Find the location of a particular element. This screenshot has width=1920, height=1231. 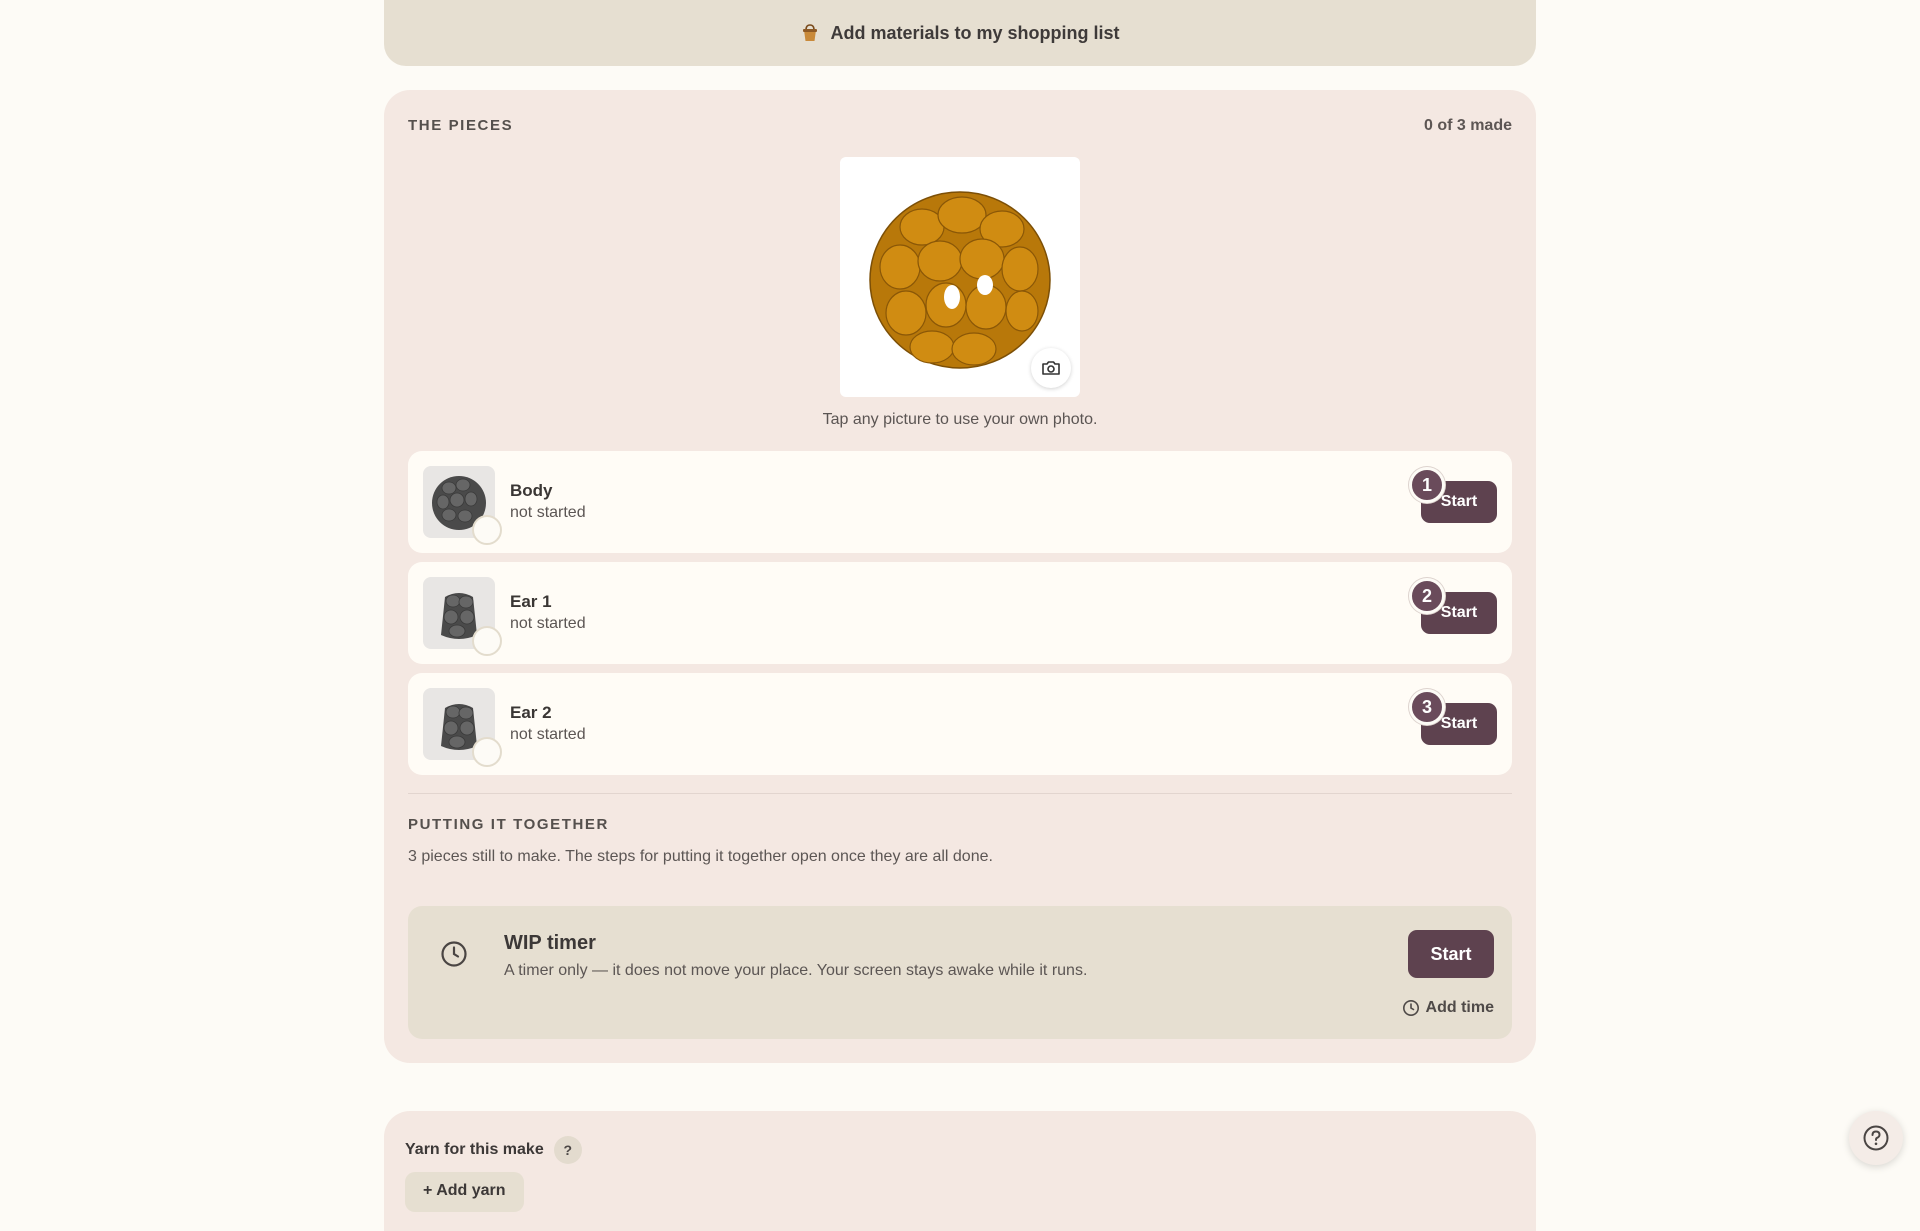

pieces-section-title: THE PIECES is located at coordinates (461, 125).